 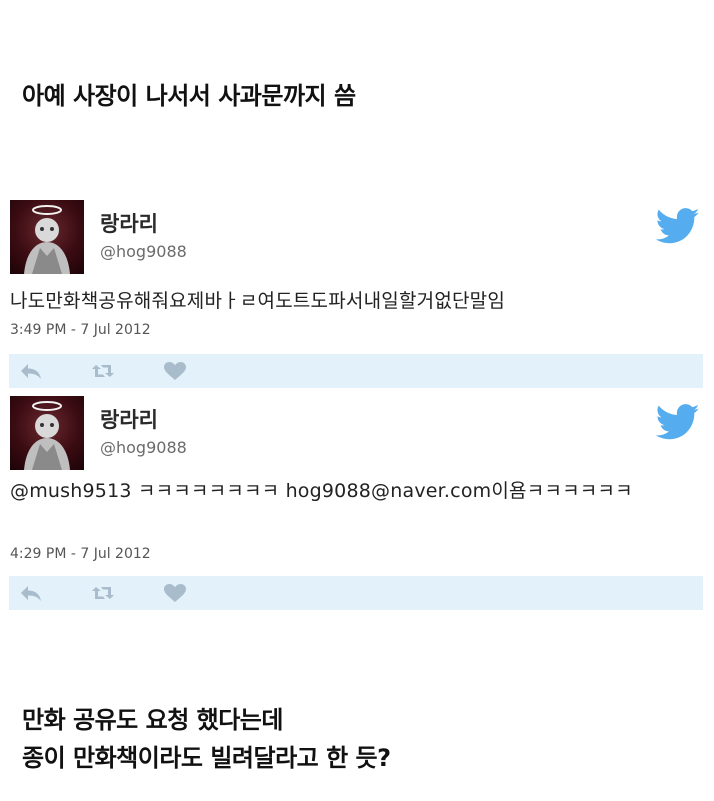 What do you see at coordinates (206, 758) in the screenshot?
I see `caption-line: 종이 만화책이라도 빌려달라고 한 듯?` at bounding box center [206, 758].